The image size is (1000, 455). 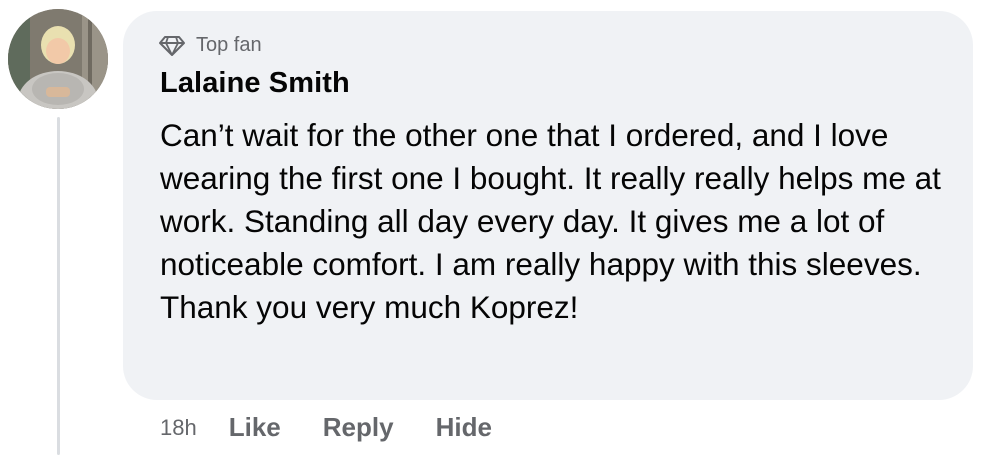 I want to click on avatar-image, so click(x=58, y=59).